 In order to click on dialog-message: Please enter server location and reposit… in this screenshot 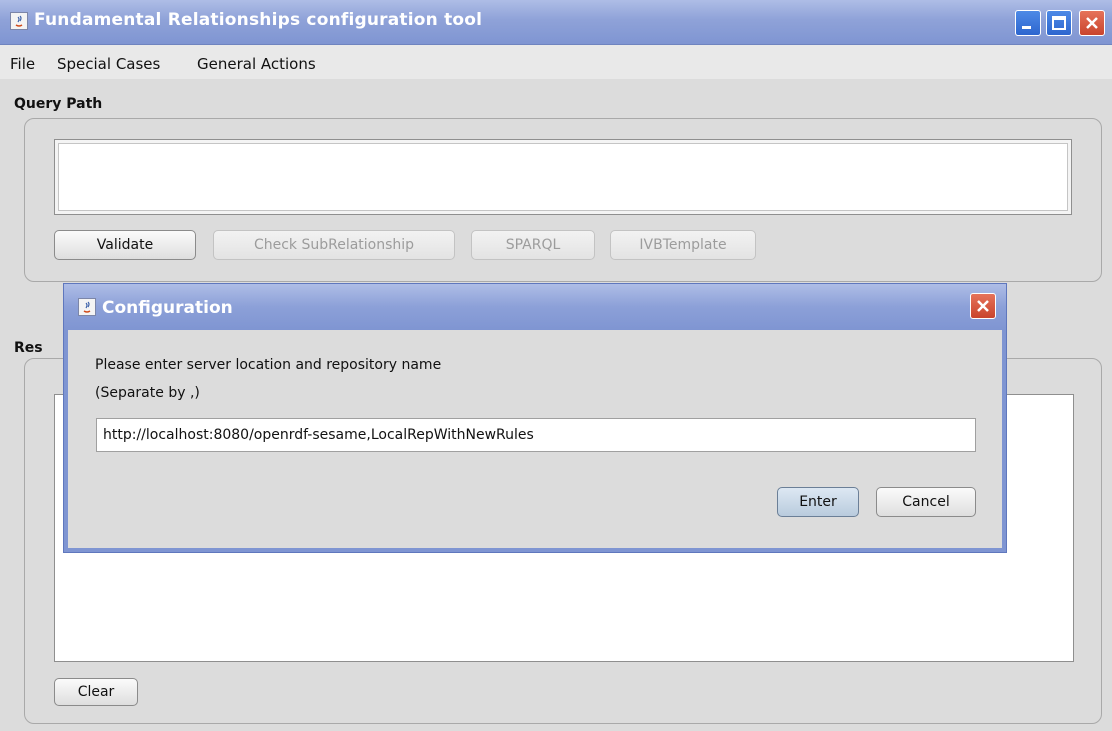, I will do `click(268, 365)`.